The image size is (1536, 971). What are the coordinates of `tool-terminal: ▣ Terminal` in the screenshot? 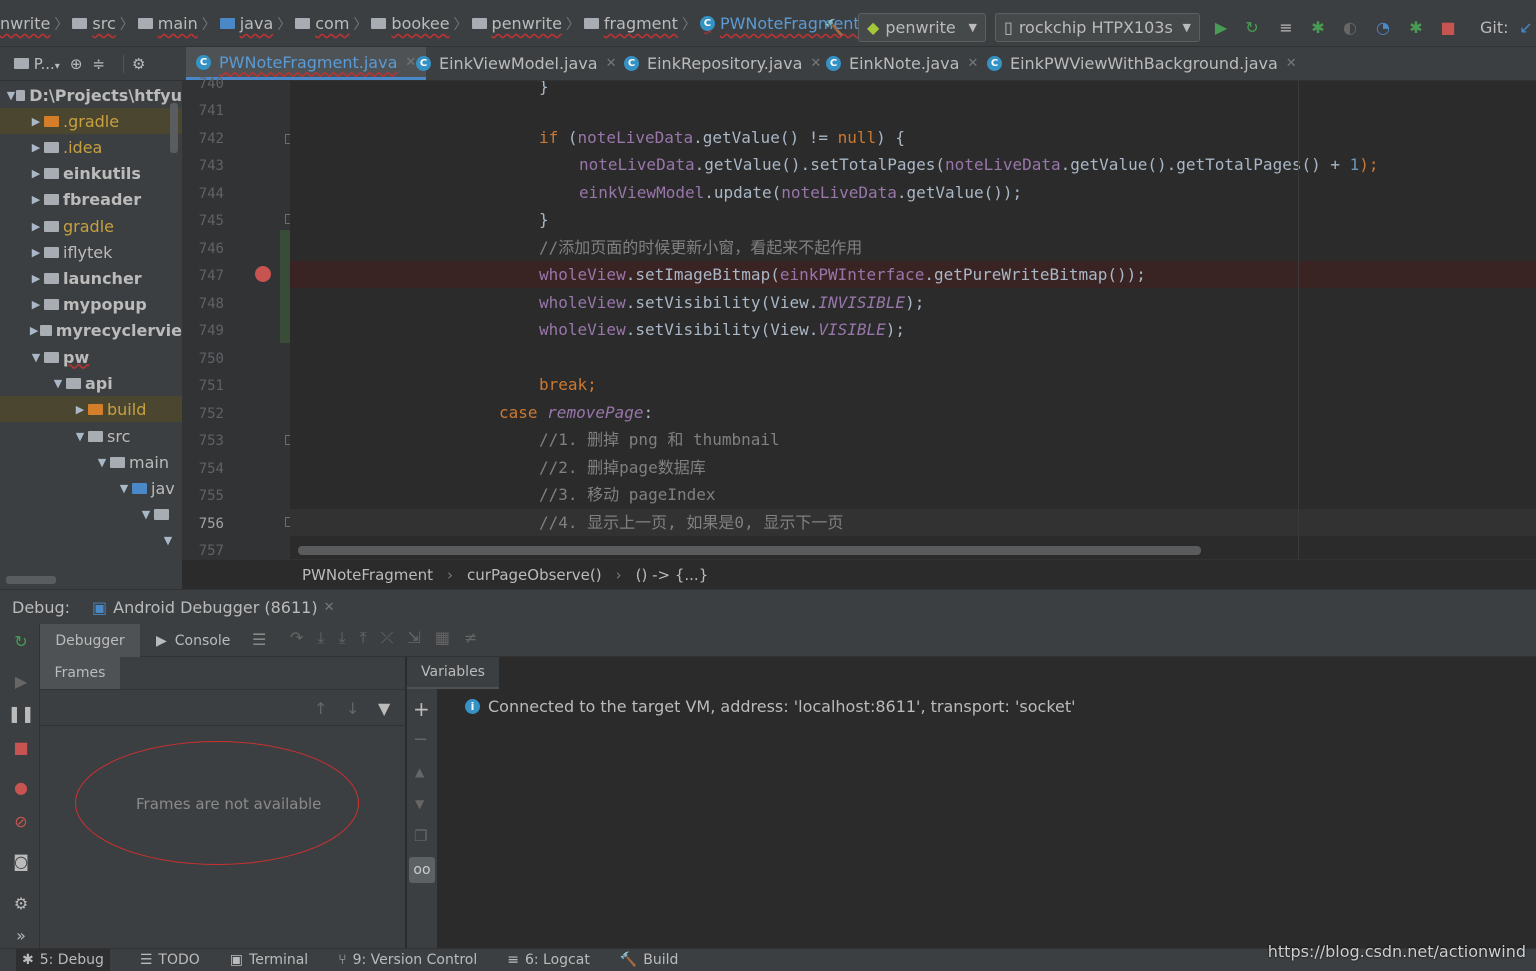 It's located at (269, 960).